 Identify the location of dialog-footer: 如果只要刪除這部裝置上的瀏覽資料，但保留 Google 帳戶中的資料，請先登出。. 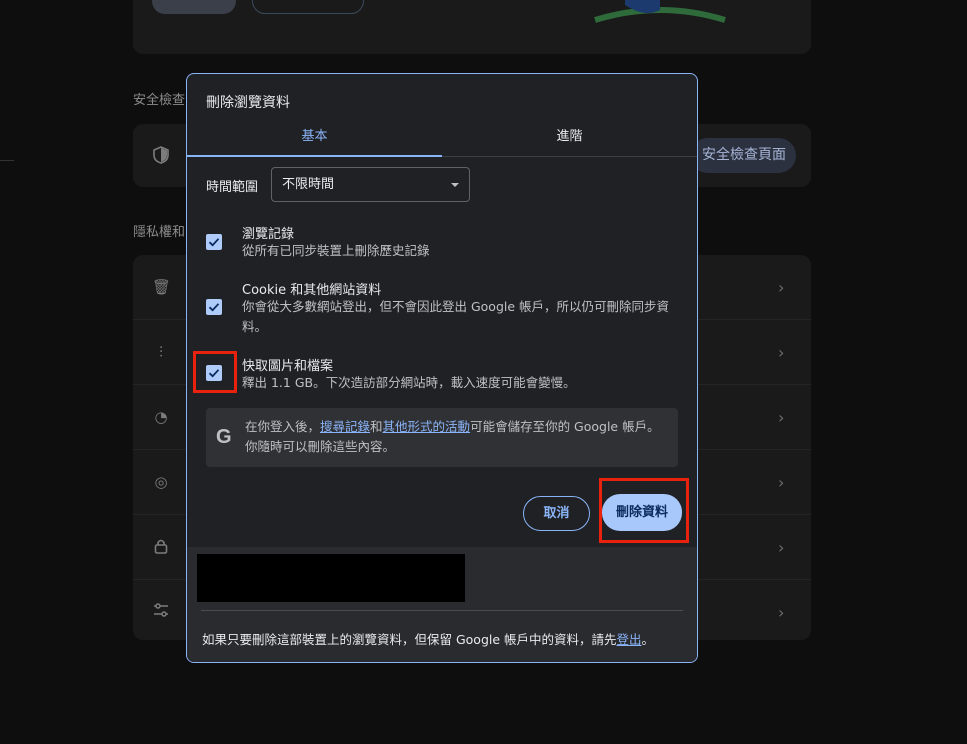
(442, 604).